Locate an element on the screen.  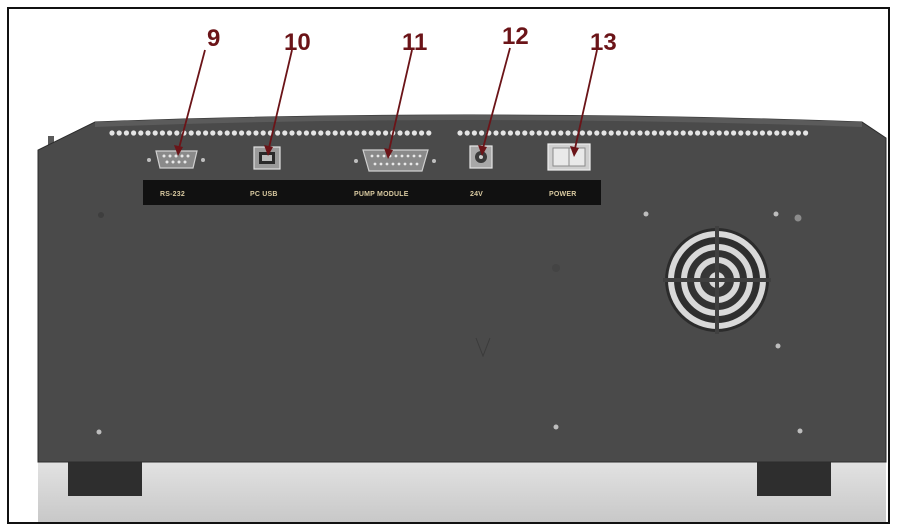
callout-number-9: 9 is located at coordinates (213, 38).